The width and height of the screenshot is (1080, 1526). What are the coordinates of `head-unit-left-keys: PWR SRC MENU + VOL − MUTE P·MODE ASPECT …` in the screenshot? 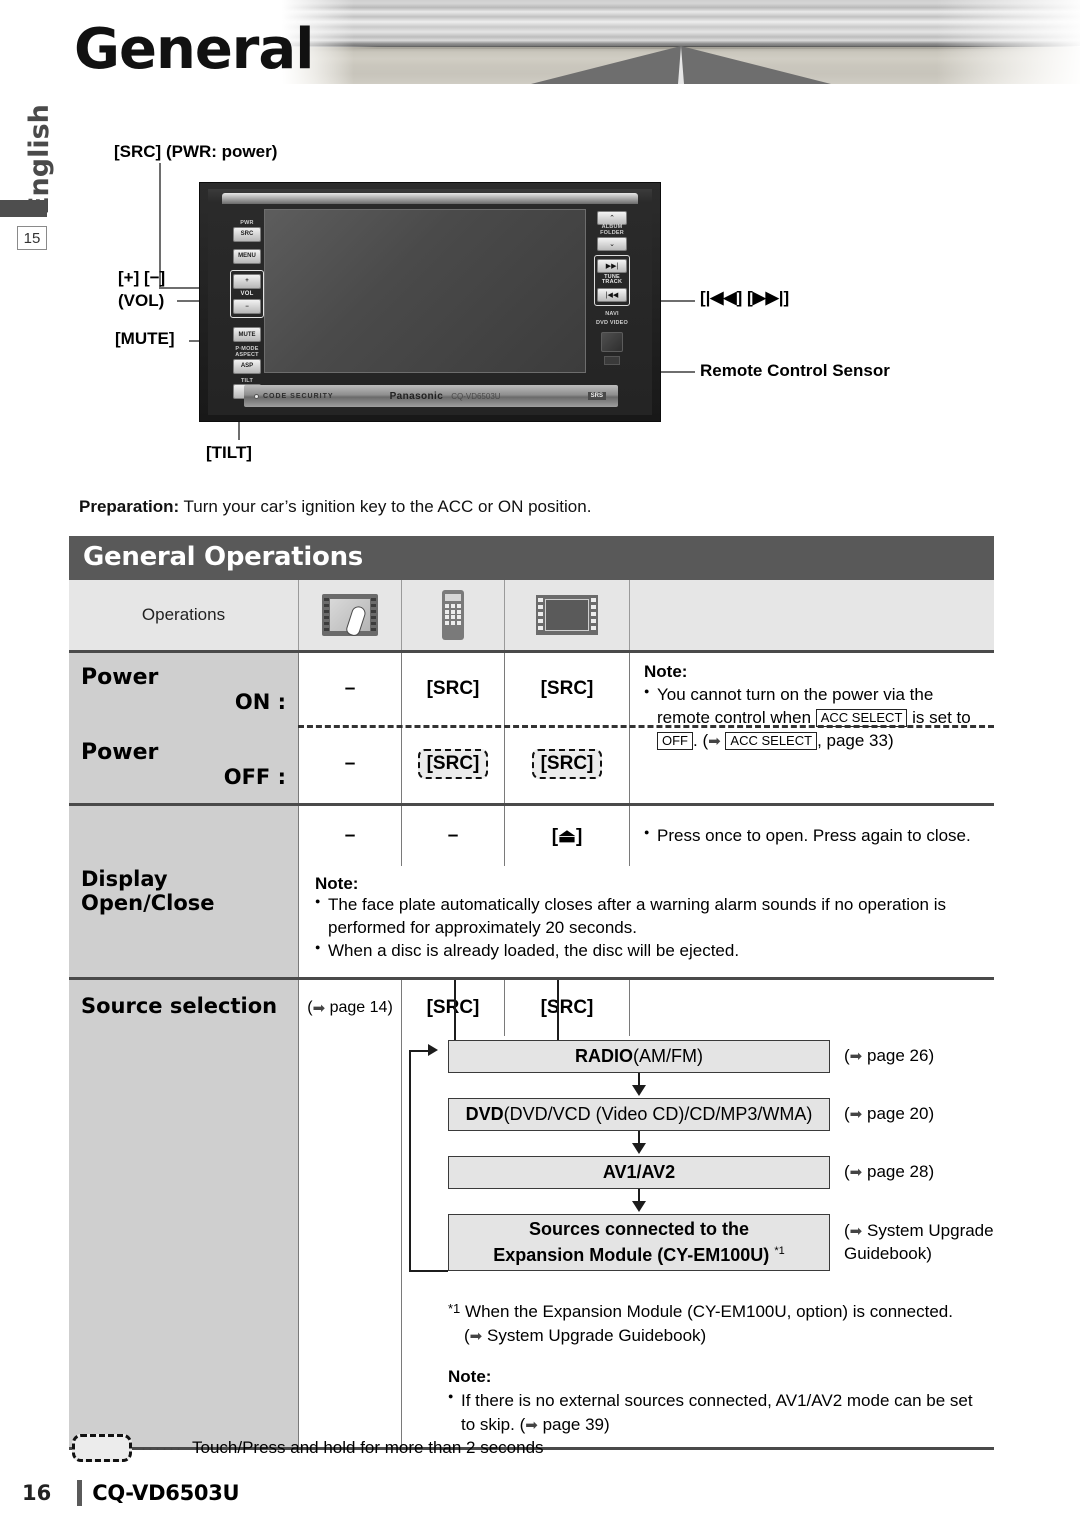 It's located at (247, 303).